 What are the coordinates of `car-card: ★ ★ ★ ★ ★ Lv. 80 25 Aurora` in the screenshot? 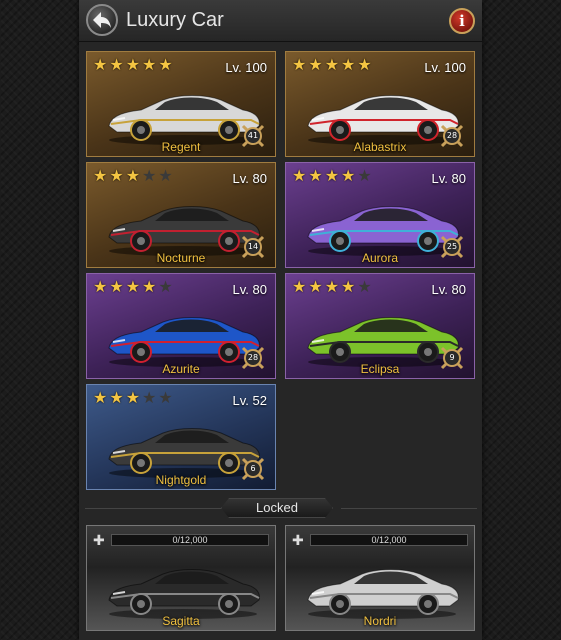 It's located at (380, 215).